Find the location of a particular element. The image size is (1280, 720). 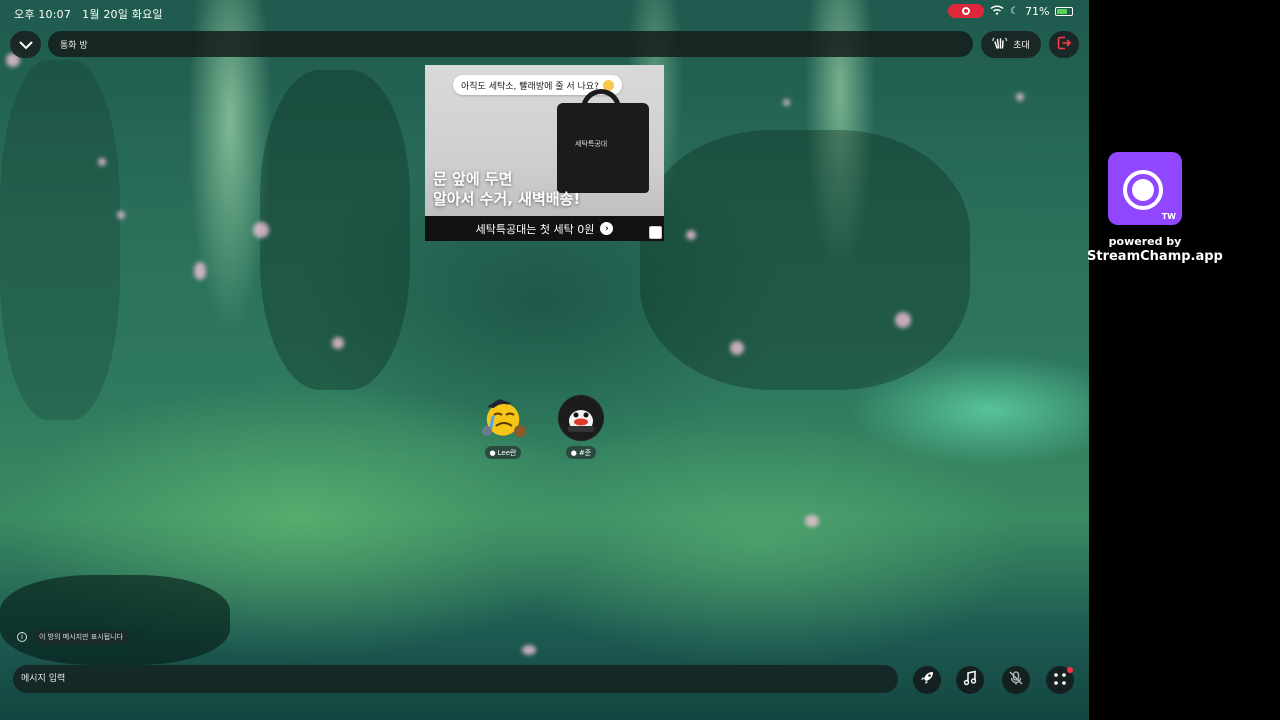

ad-cta: 세탁특공대는 첫 세탁 0원 › is located at coordinates (544, 228).